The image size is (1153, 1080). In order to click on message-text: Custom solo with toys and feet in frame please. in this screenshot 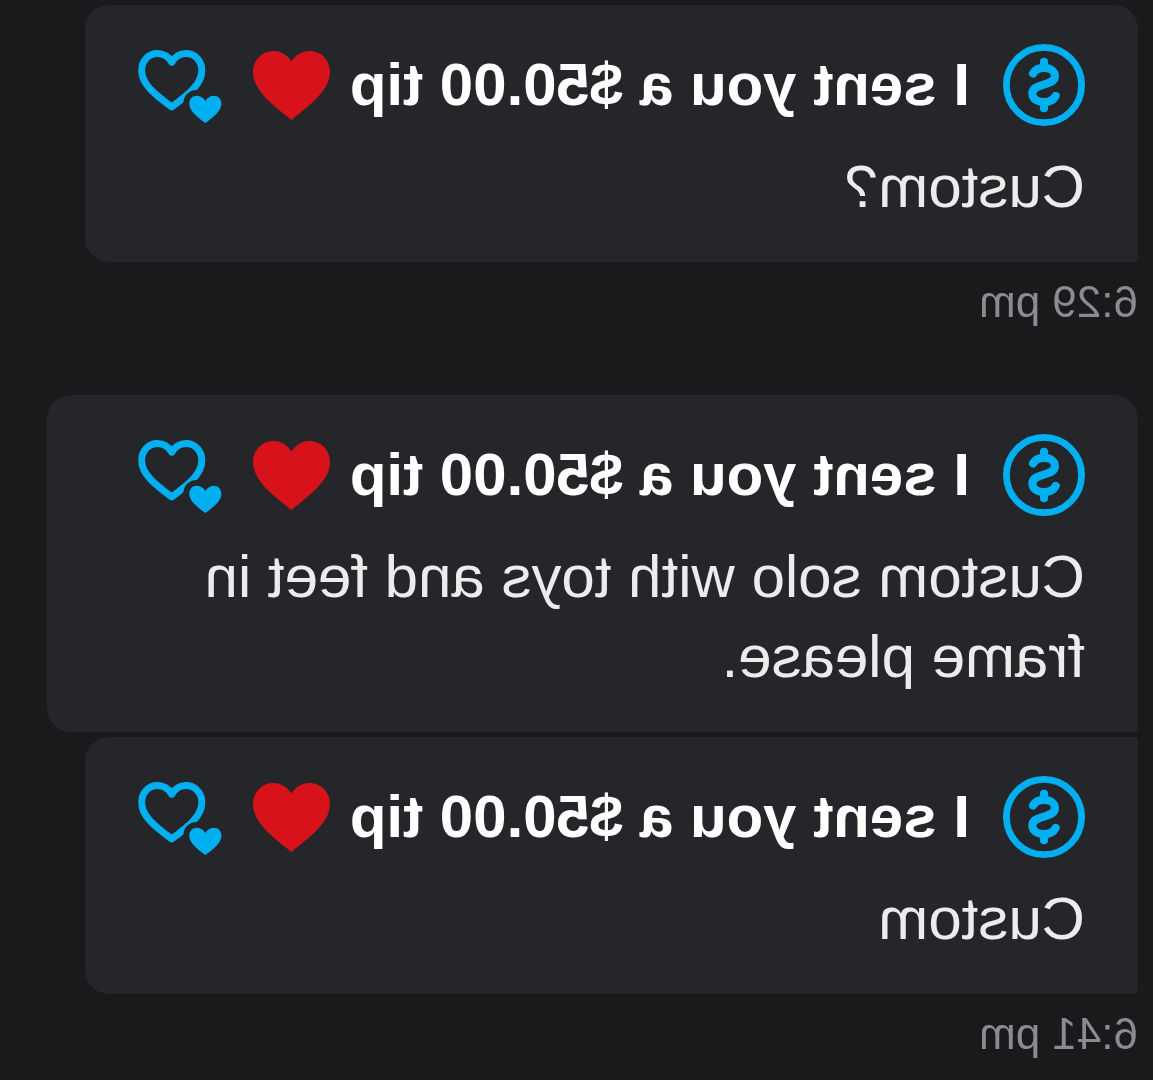, I will do `click(644, 617)`.